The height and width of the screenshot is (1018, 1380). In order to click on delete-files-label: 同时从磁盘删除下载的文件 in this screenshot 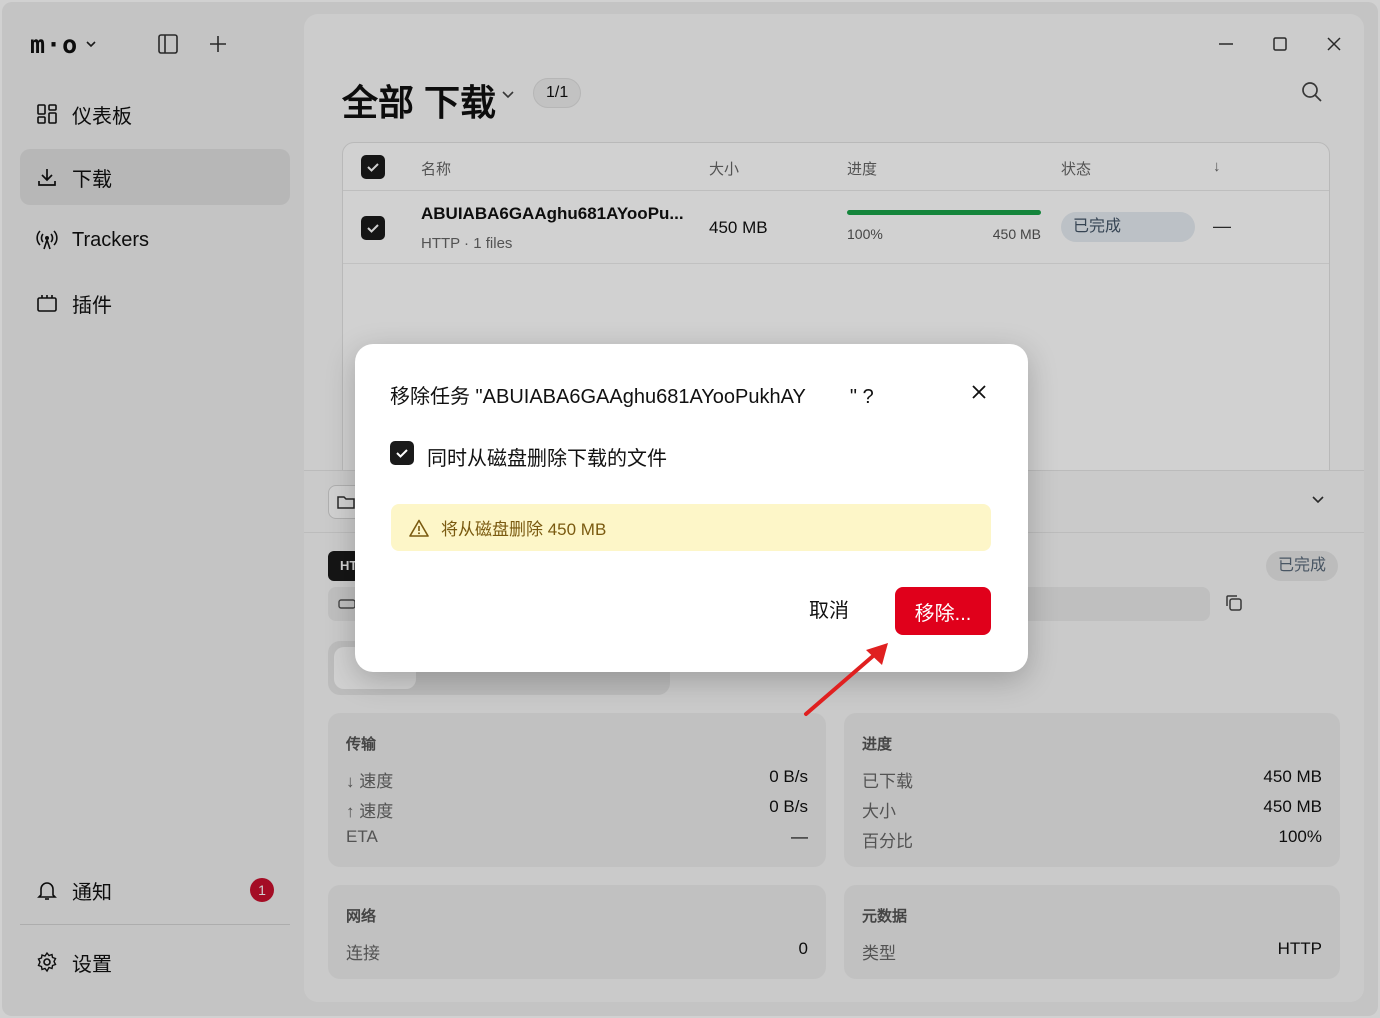, I will do `click(547, 456)`.